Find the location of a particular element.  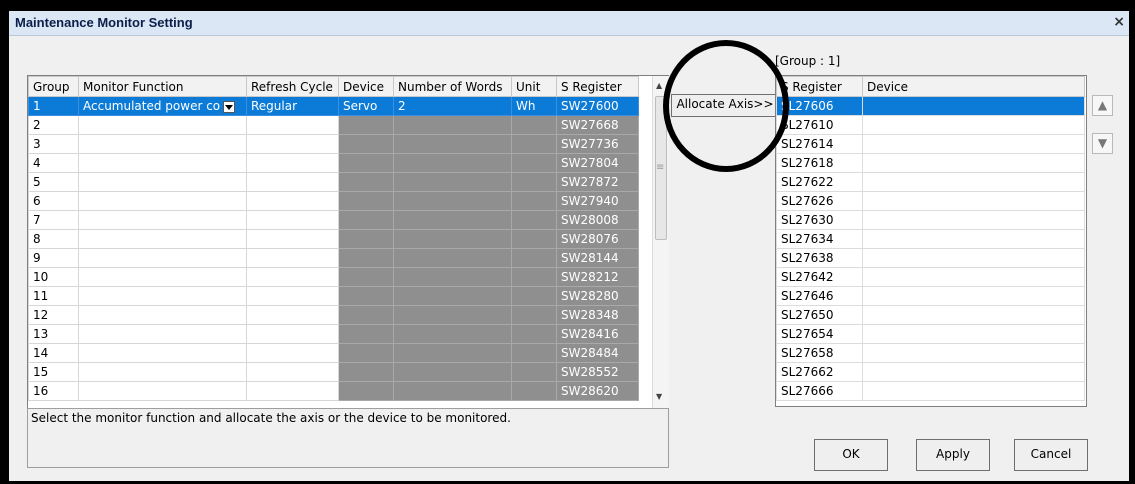

number-of-words-cell: 2 is located at coordinates (452, 106).